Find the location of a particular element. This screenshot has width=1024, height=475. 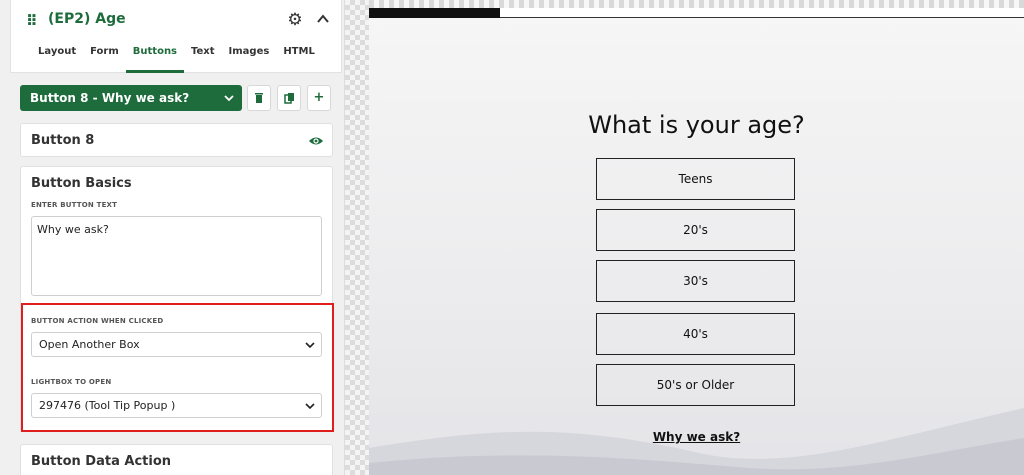

delete-button is located at coordinates (259, 98).